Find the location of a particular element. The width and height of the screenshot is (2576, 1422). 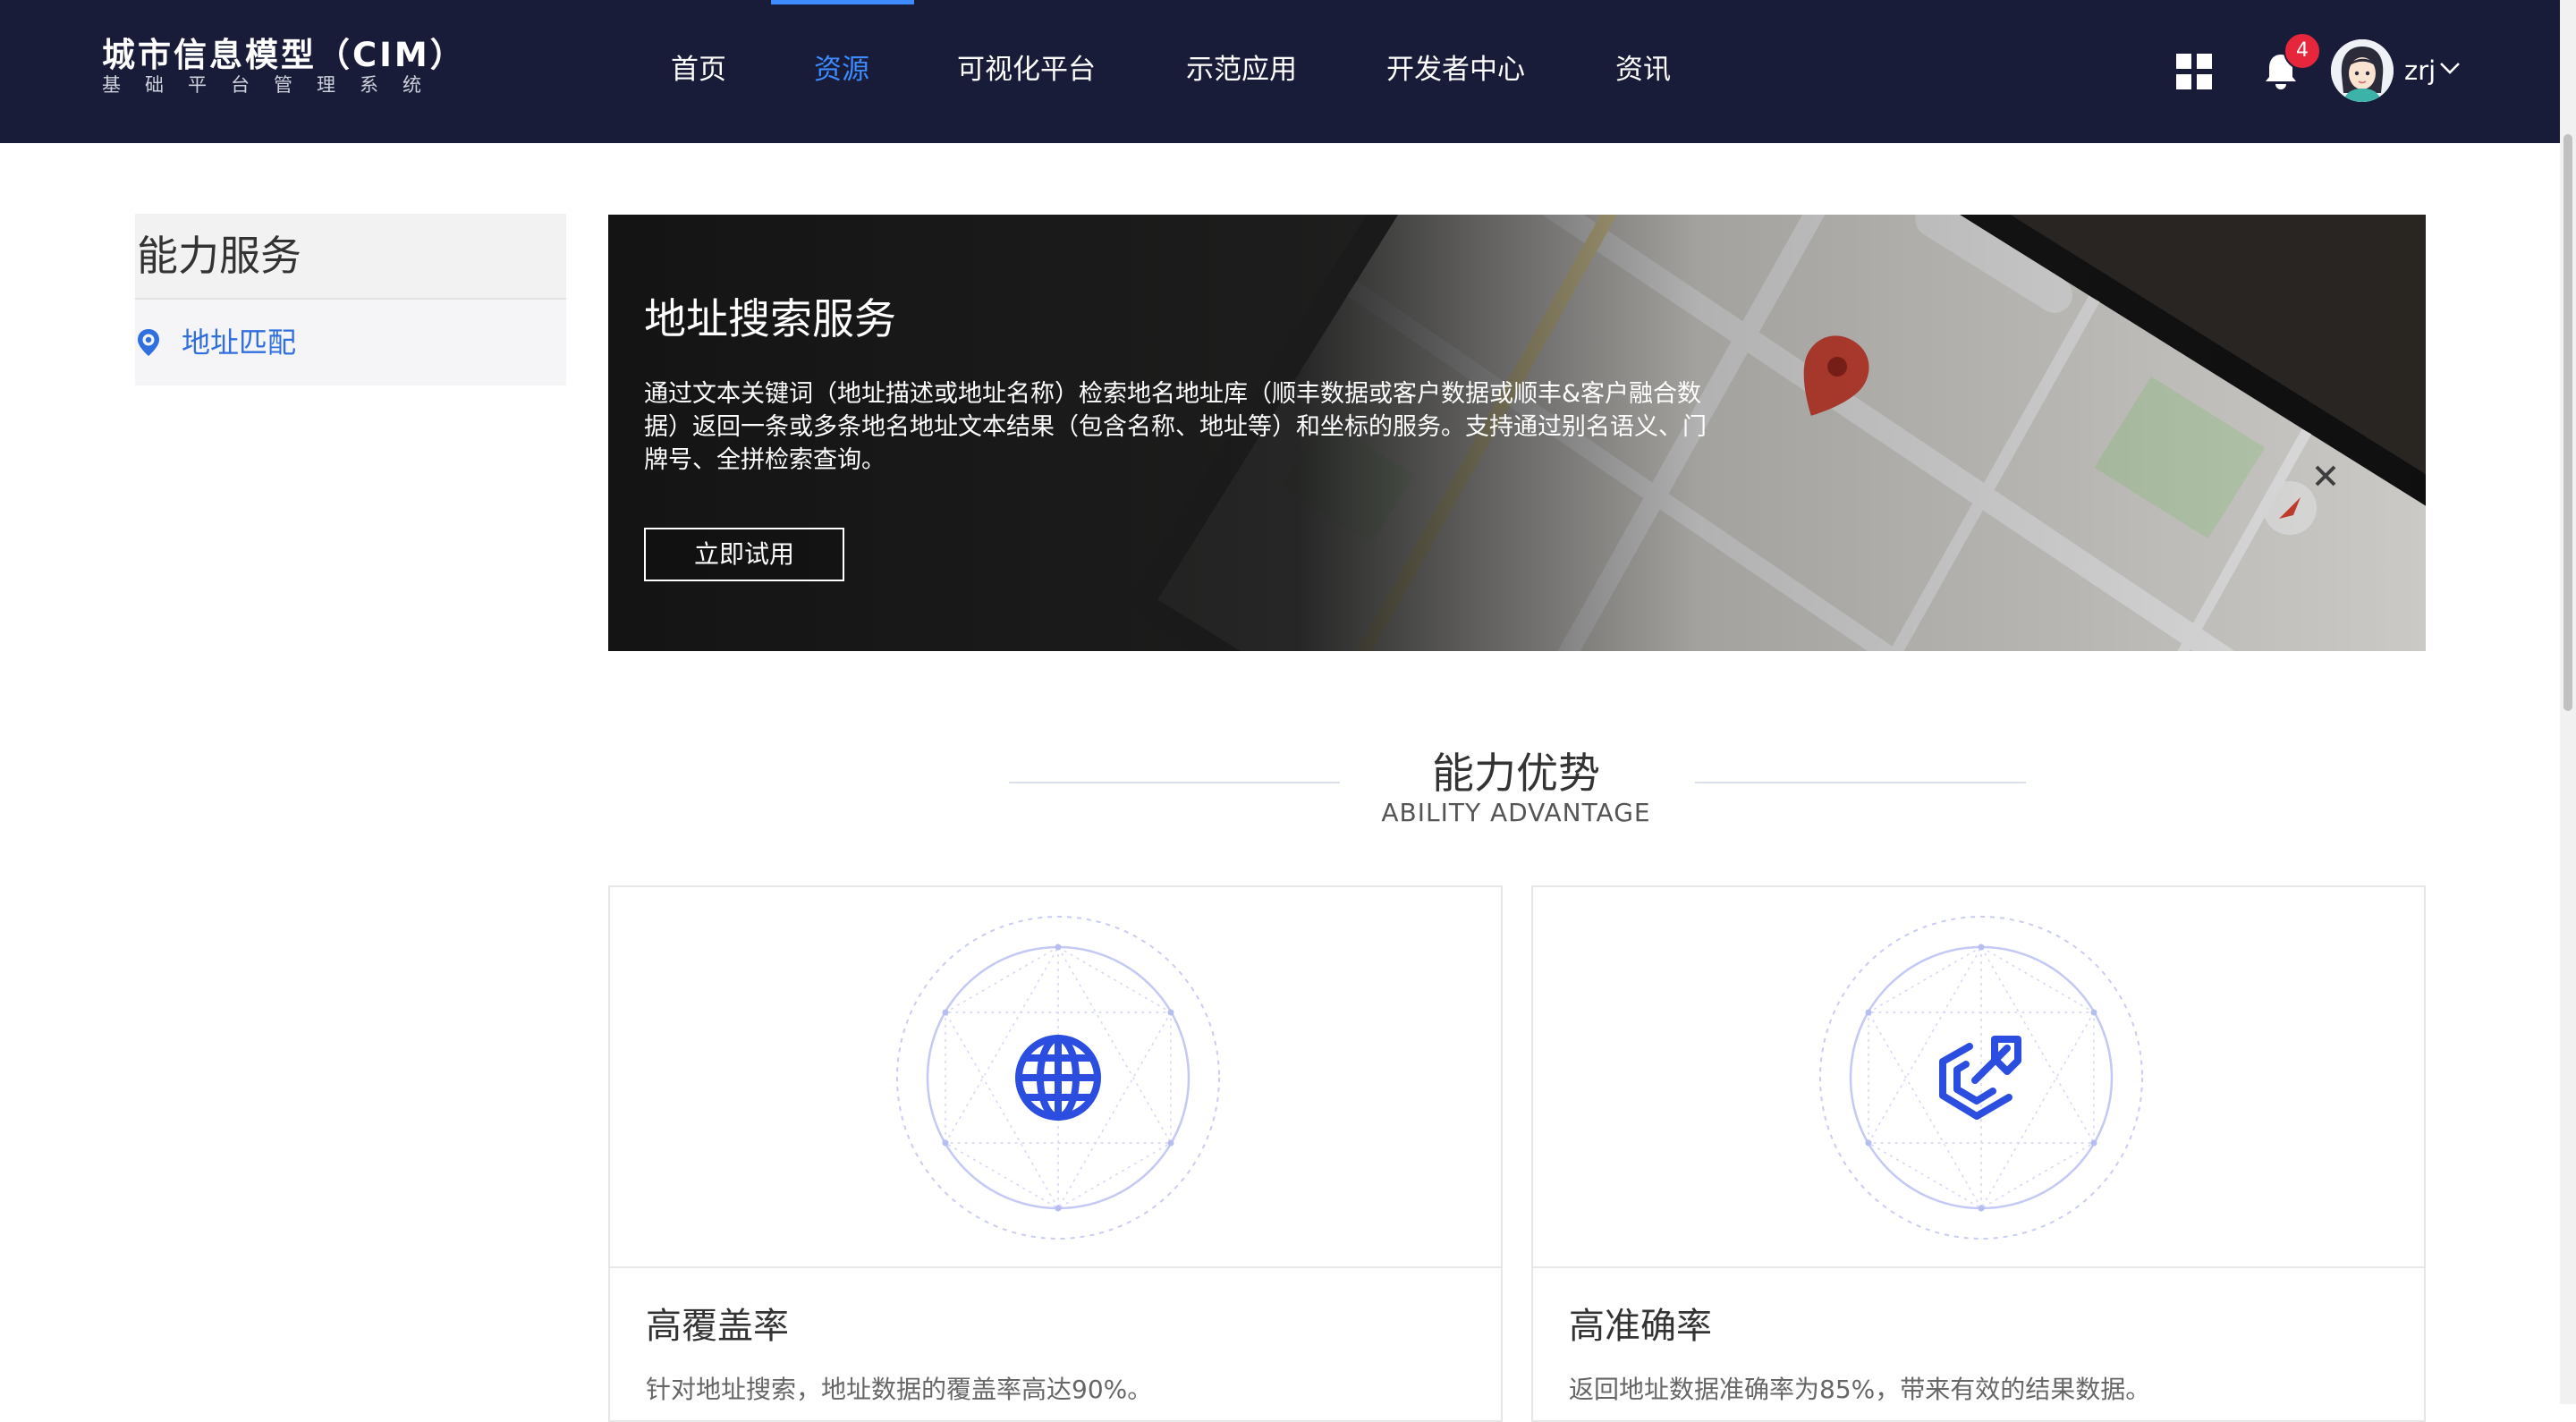

section-subtitle: ABILITY ADVANTAGE is located at coordinates (1516, 812).